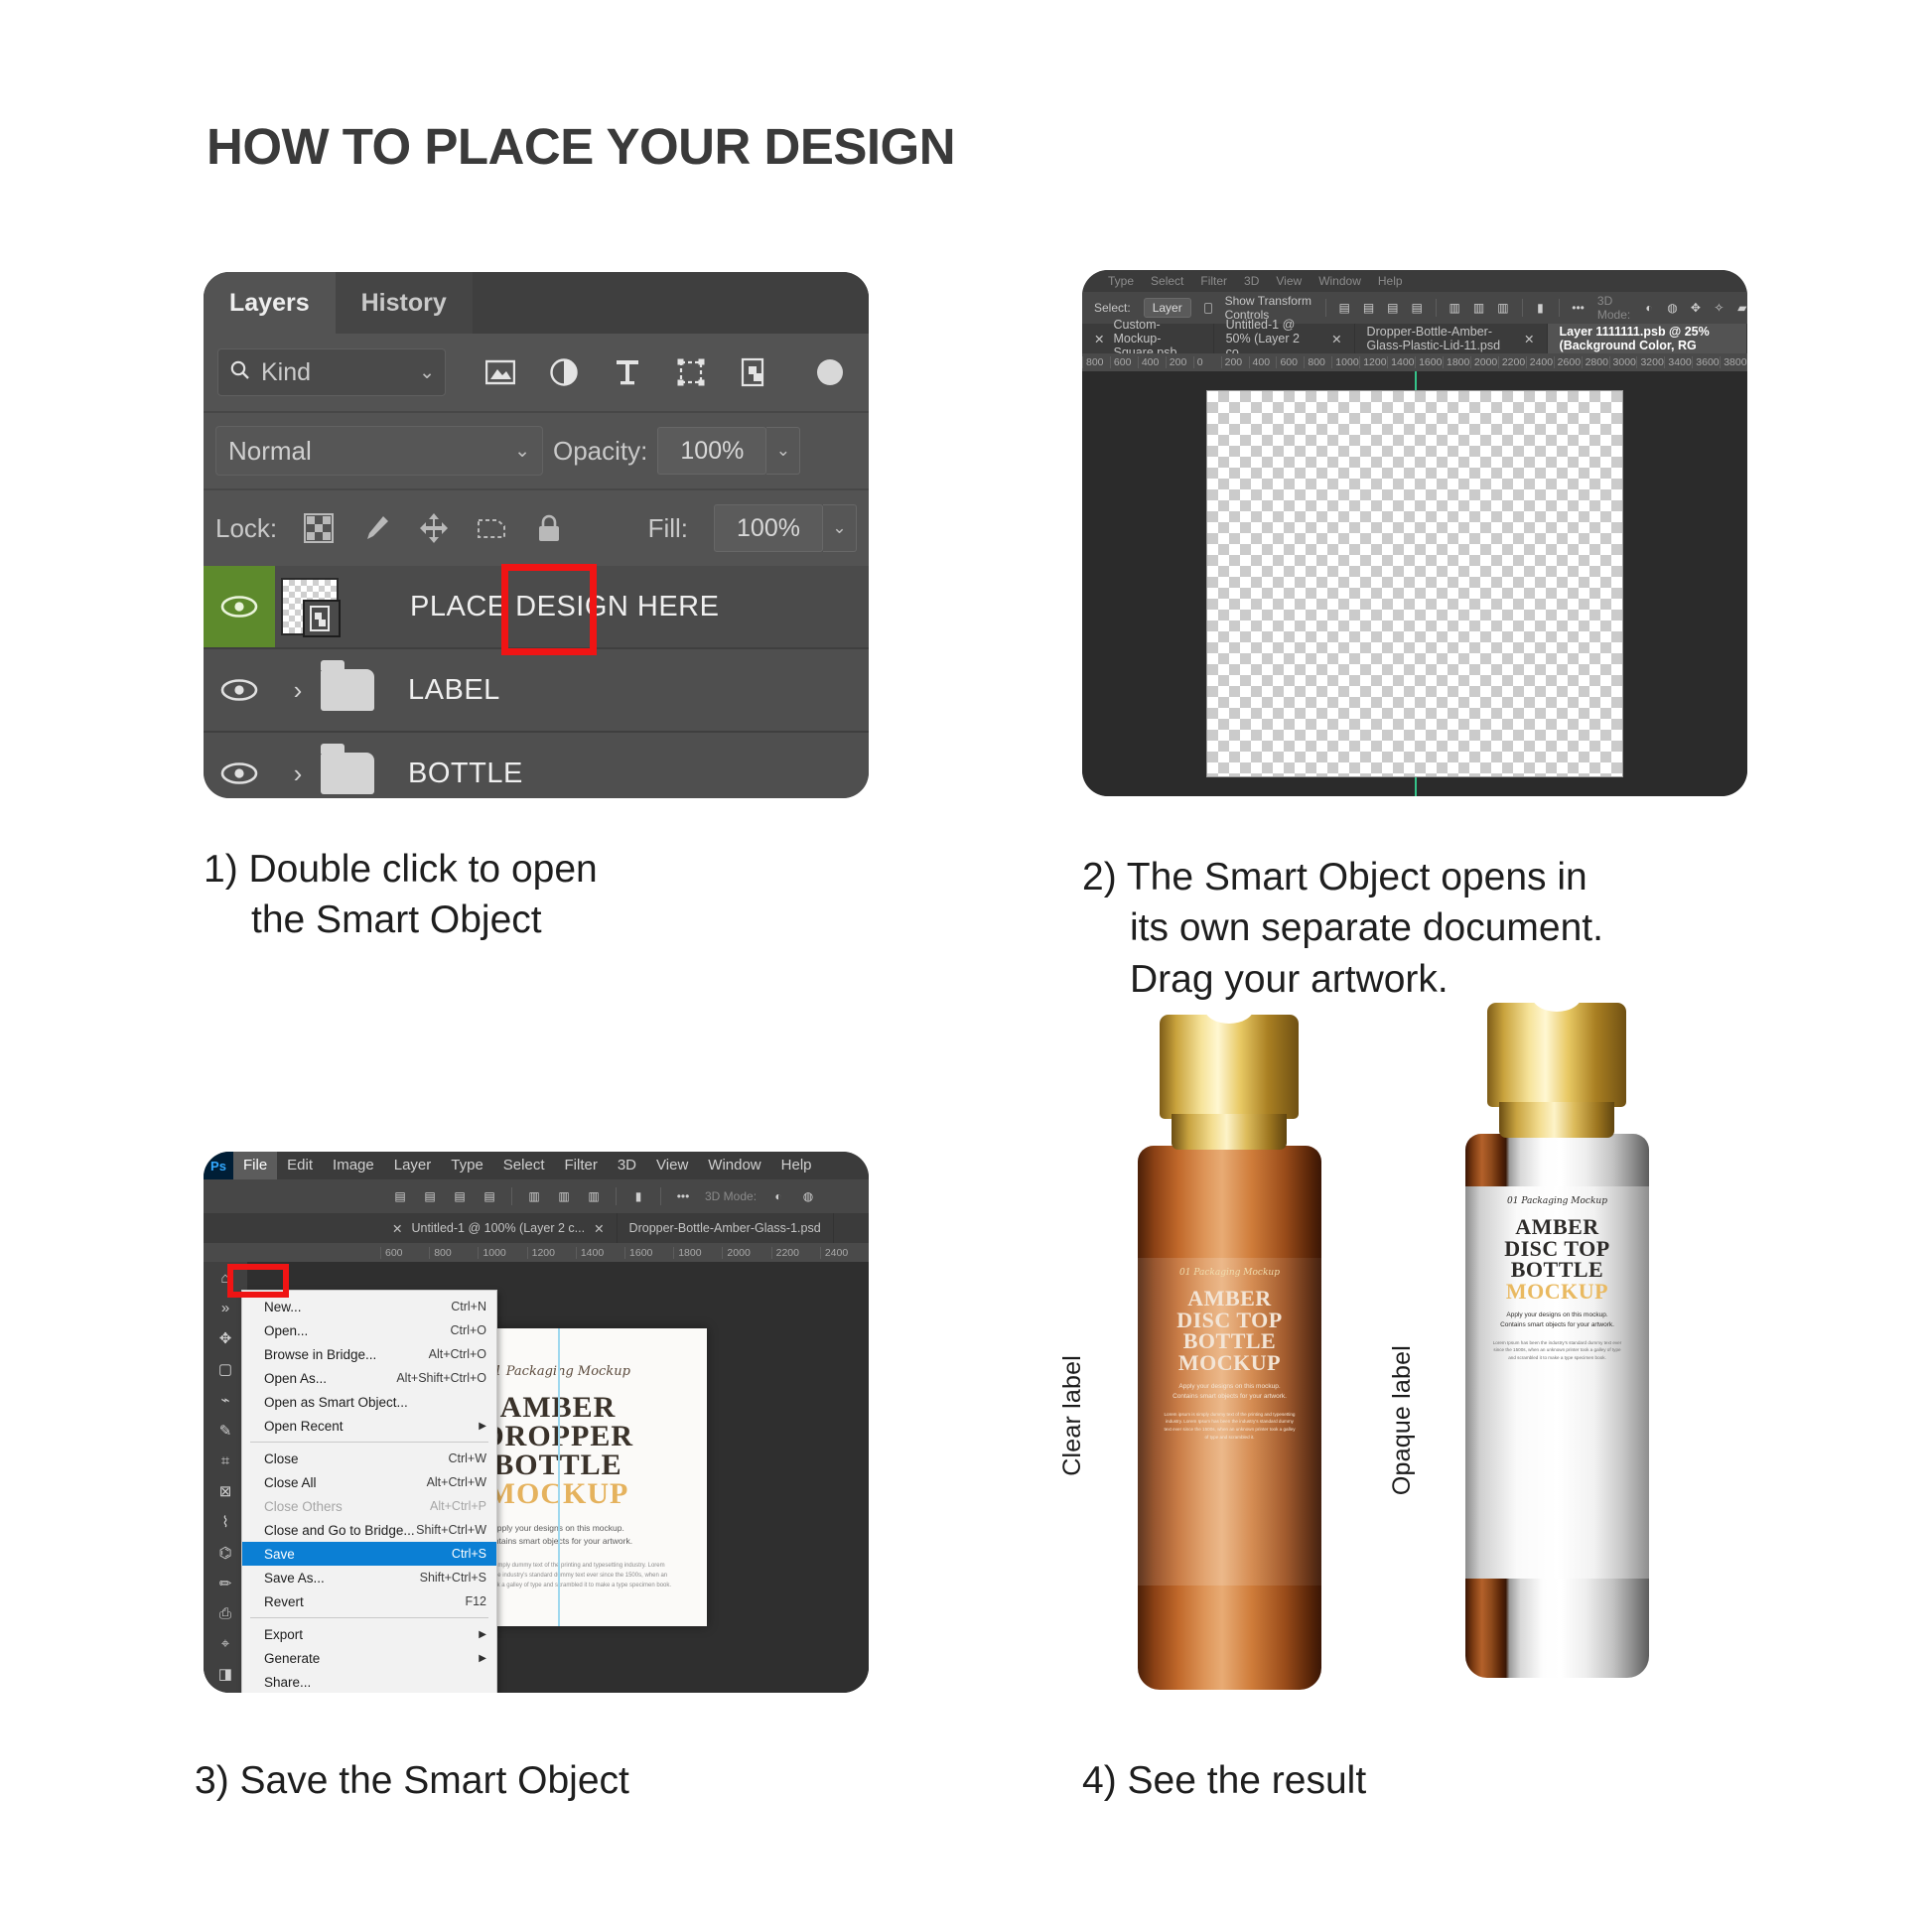 Image resolution: width=1932 pixels, height=1932 pixels. I want to click on lock-position-icon, so click(434, 528).